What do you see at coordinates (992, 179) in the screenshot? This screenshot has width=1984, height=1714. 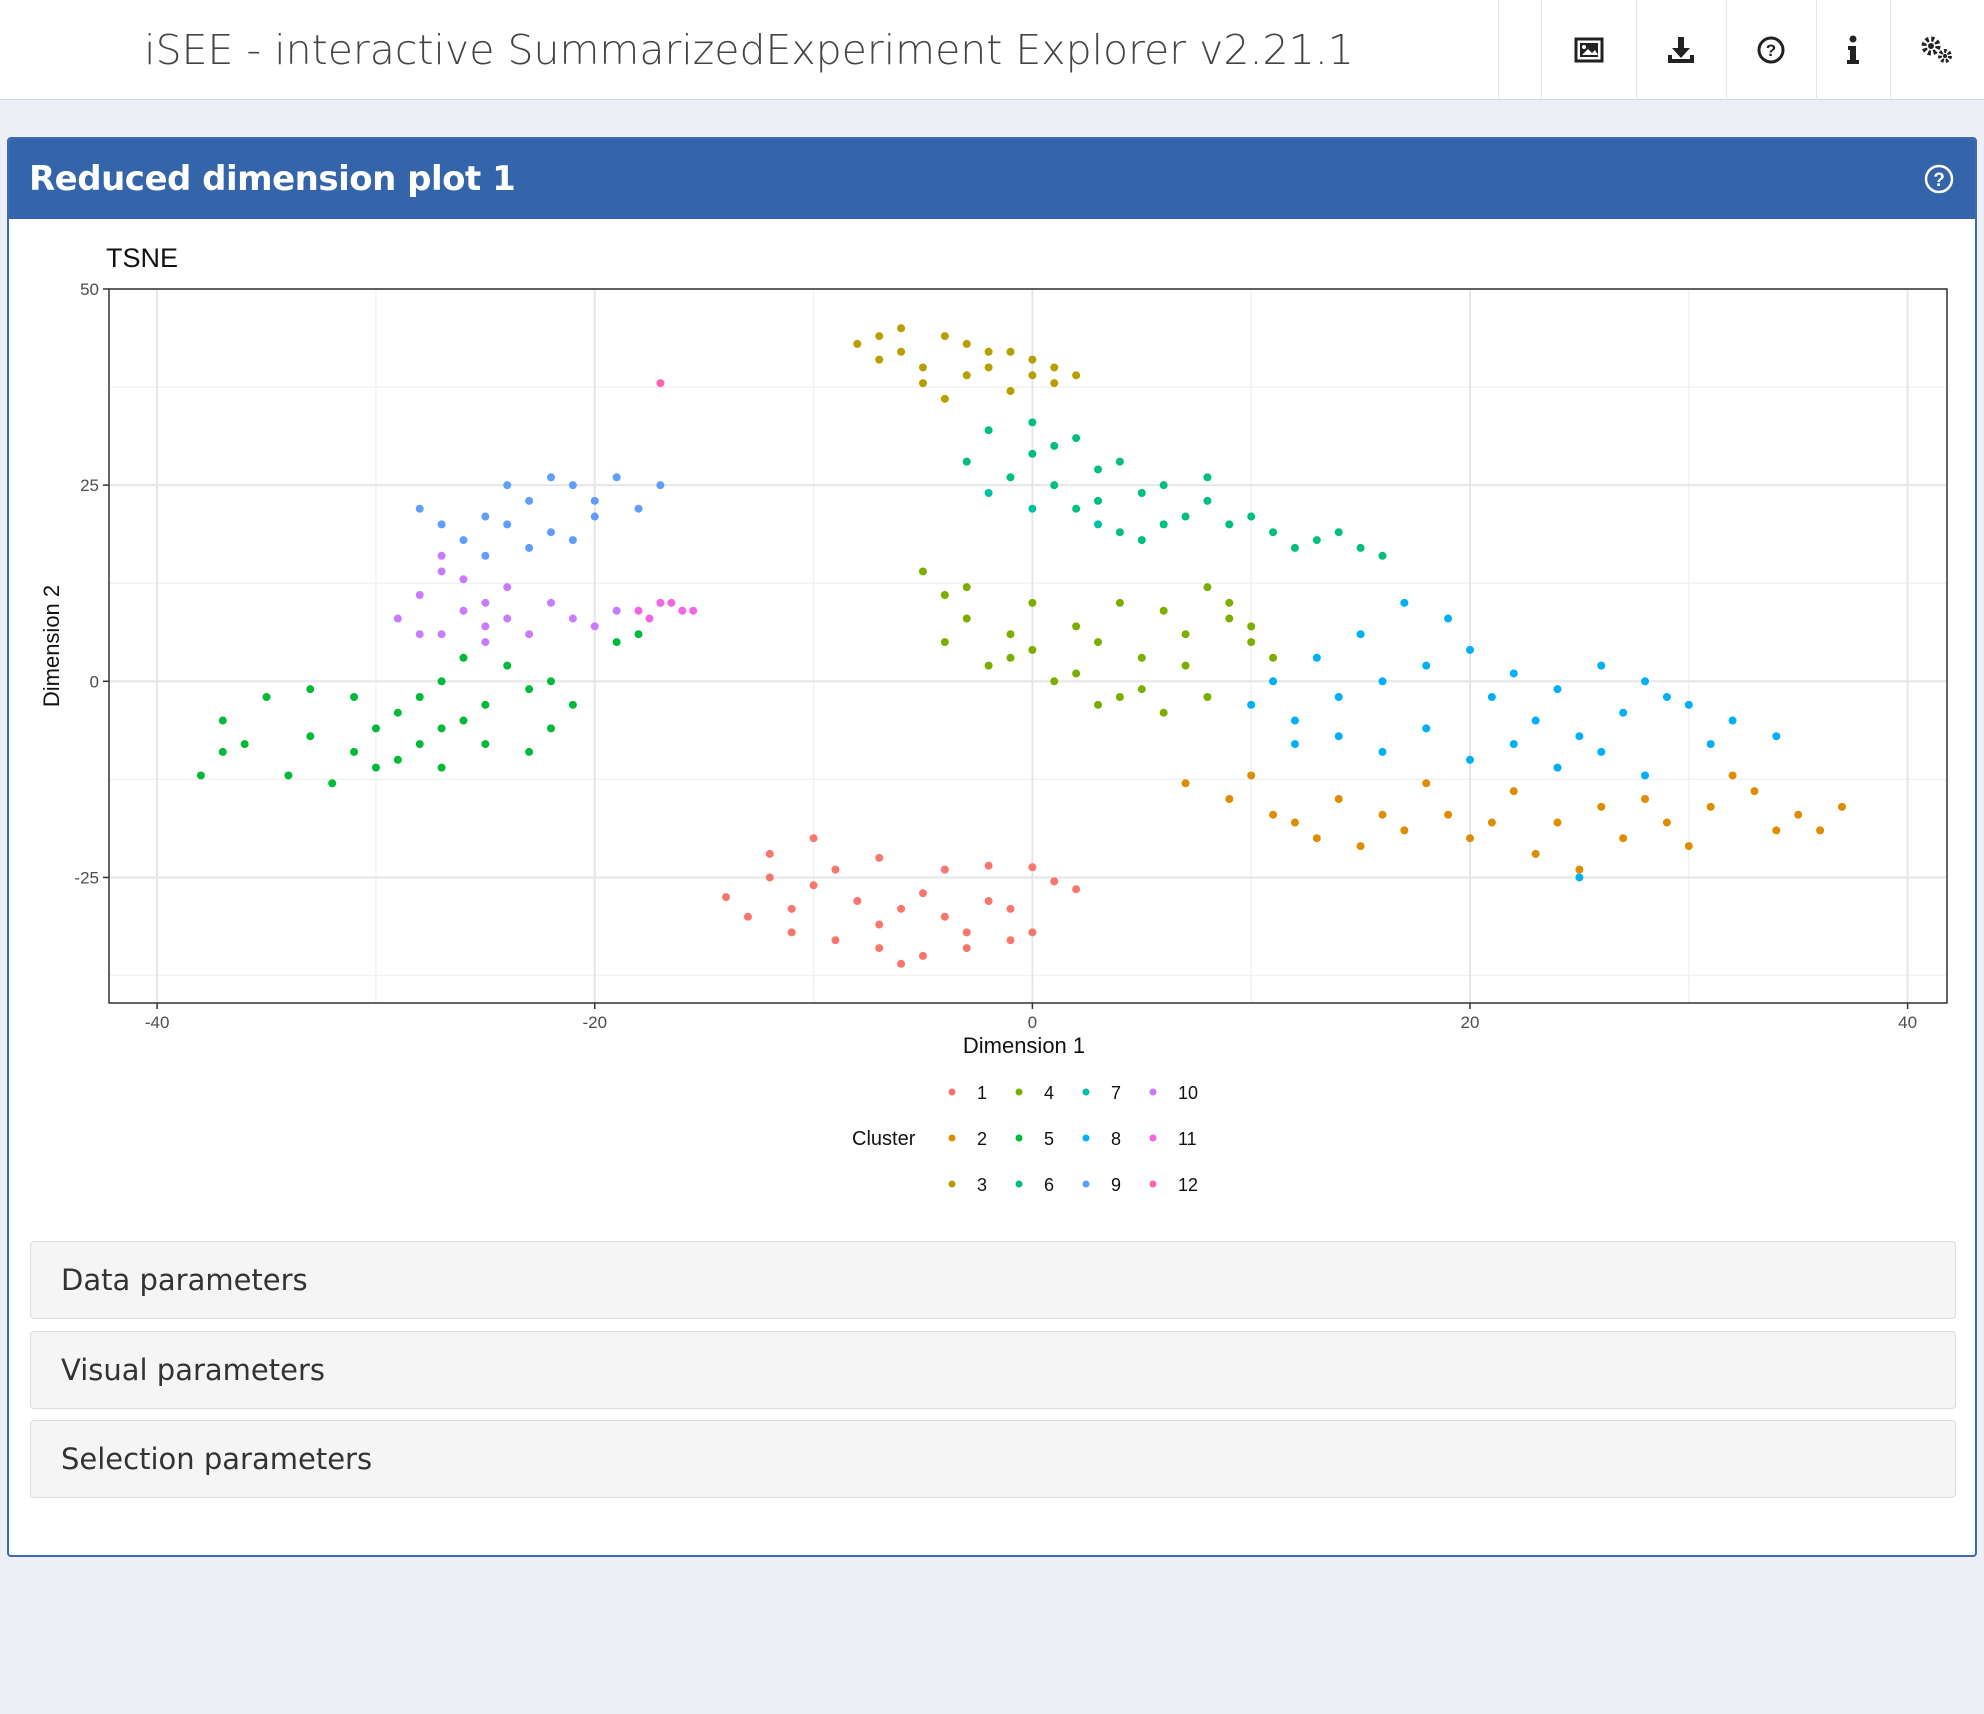 I see `panel-header: Reduced dimension plot 1 ?` at bounding box center [992, 179].